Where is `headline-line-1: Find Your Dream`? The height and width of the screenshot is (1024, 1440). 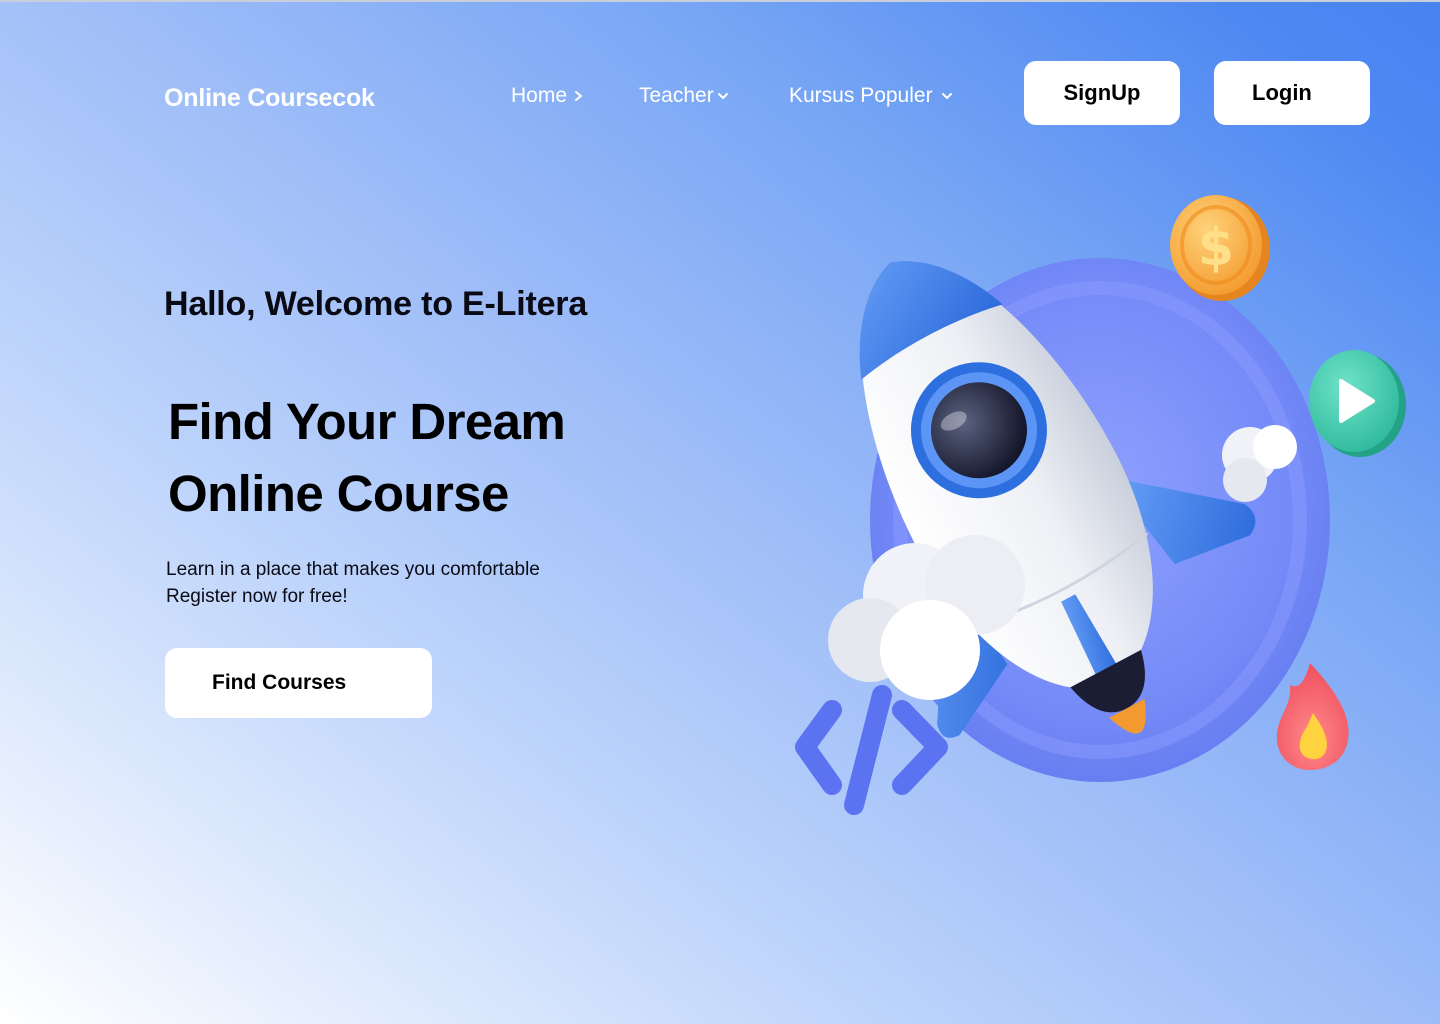
headline-line-1: Find Your Dream is located at coordinates (367, 421).